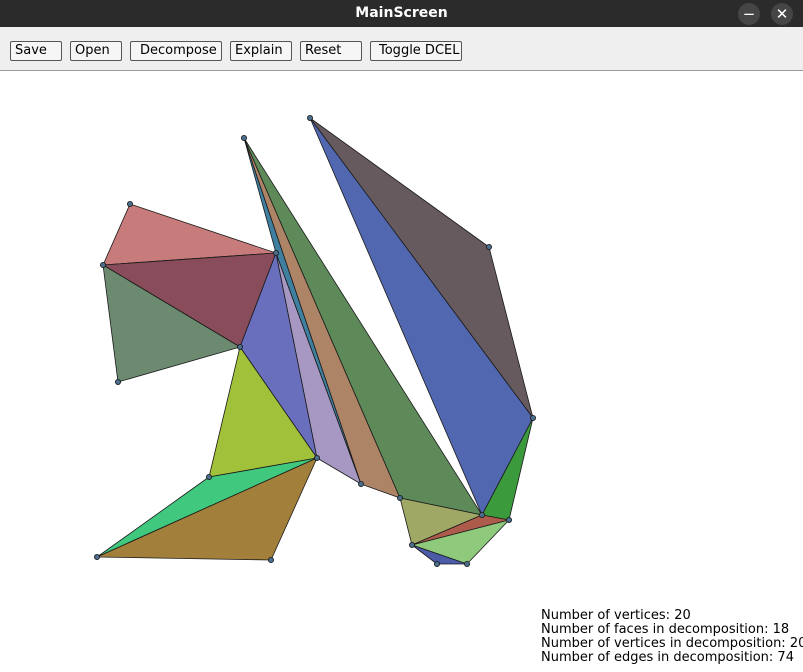  Describe the element at coordinates (672, 643) in the screenshot. I see `stat-decomp-vertices: Number of vertices in decomposition: 20` at that location.